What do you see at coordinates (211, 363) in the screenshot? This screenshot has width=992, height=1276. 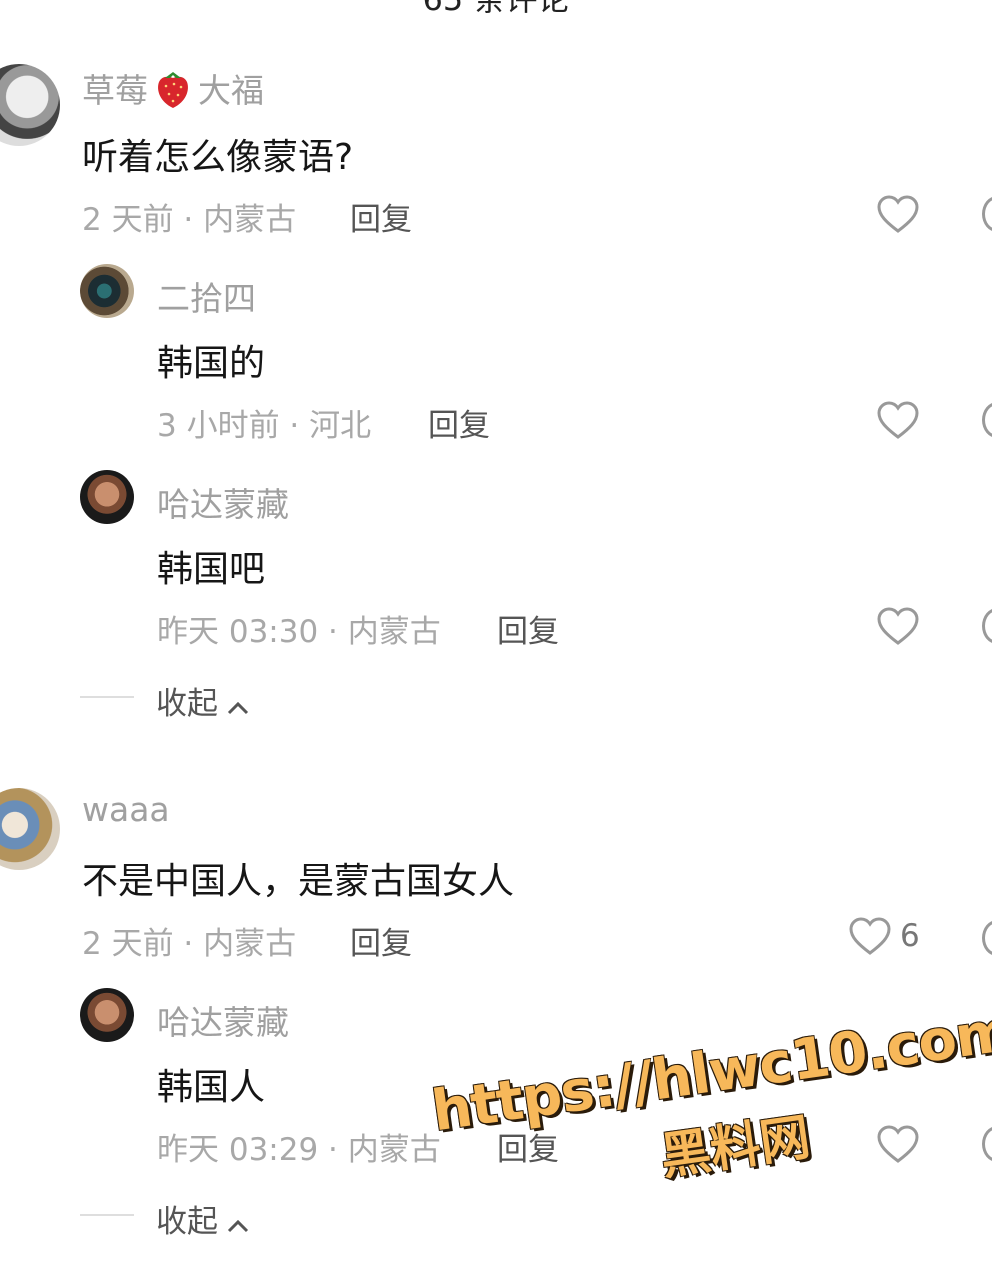 I see `reply-text: 韩国的` at bounding box center [211, 363].